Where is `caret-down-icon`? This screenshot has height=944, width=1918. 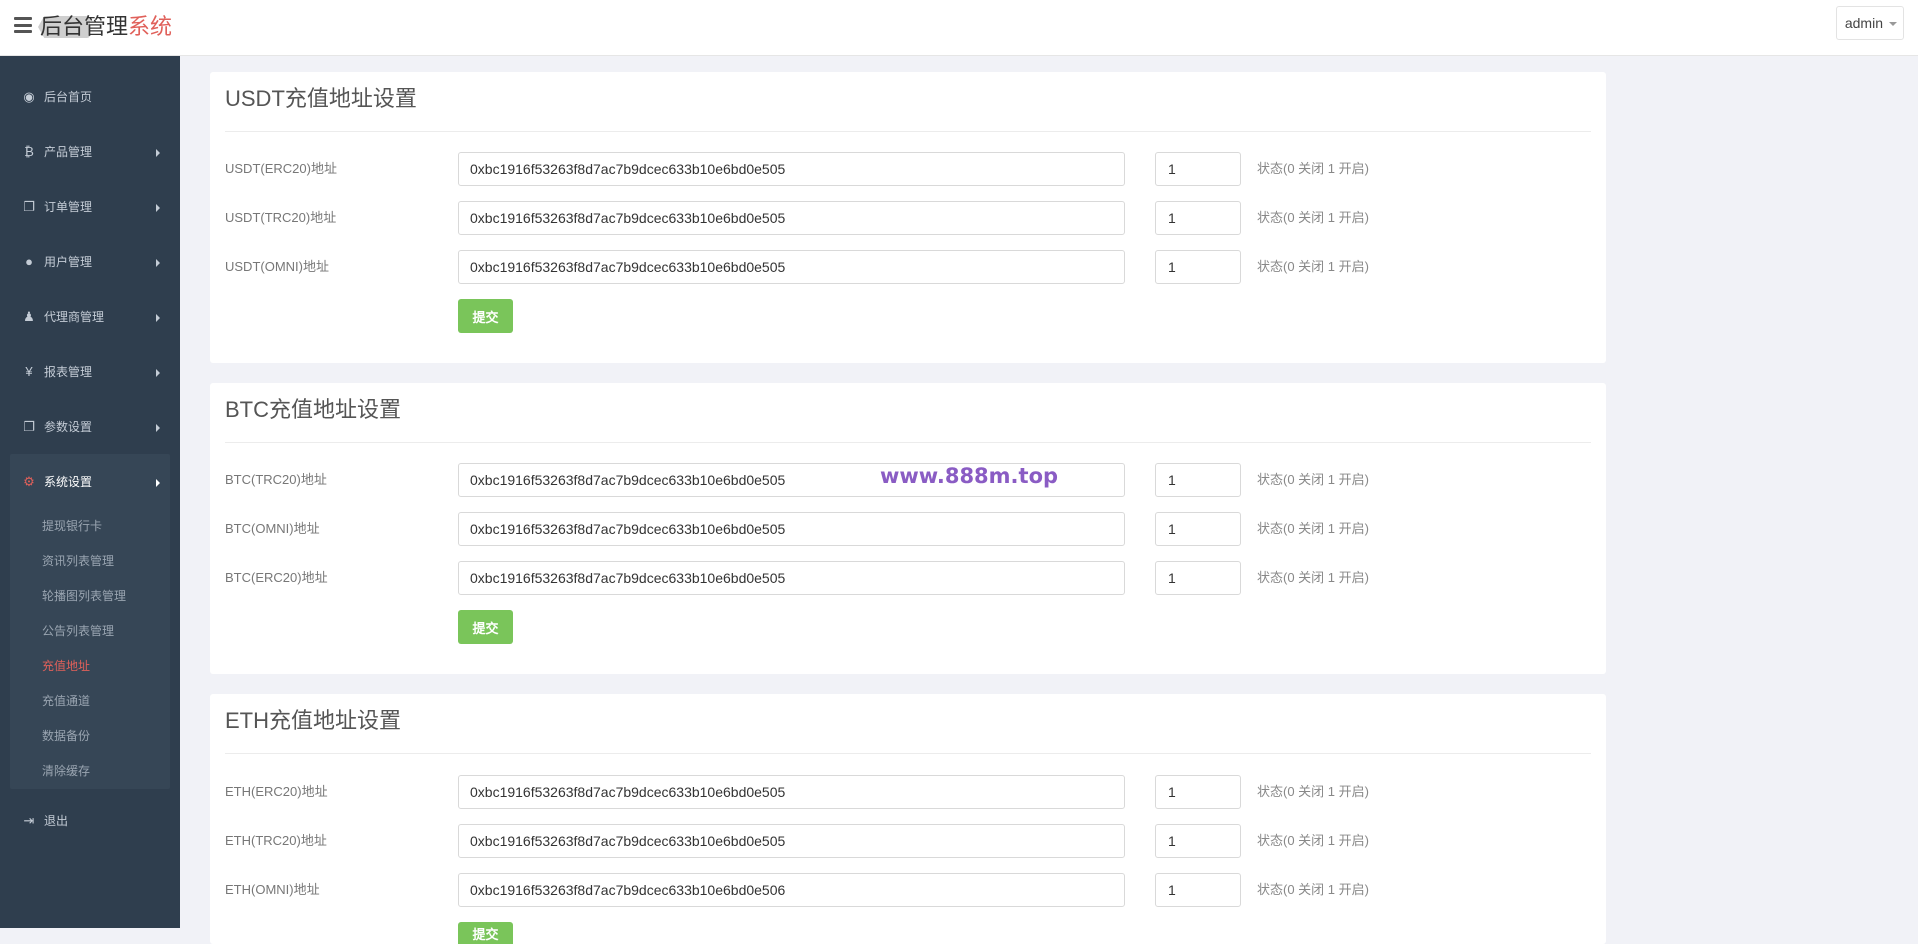 caret-down-icon is located at coordinates (1893, 24).